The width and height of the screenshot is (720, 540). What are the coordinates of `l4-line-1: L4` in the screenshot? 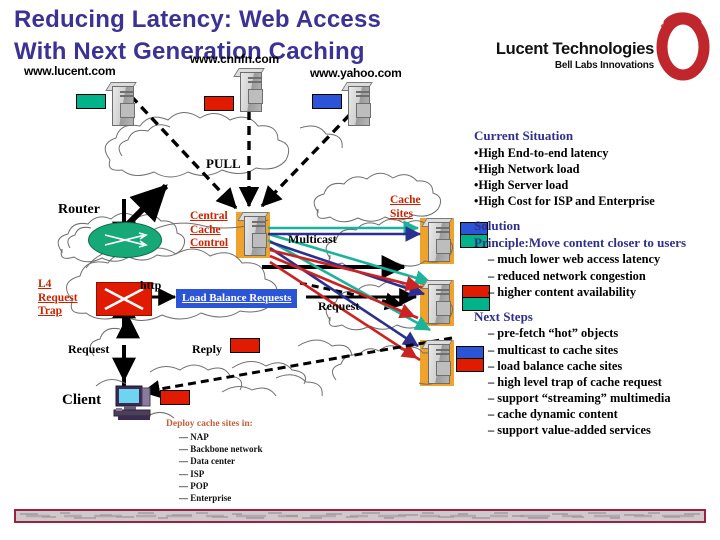 It's located at (45, 284).